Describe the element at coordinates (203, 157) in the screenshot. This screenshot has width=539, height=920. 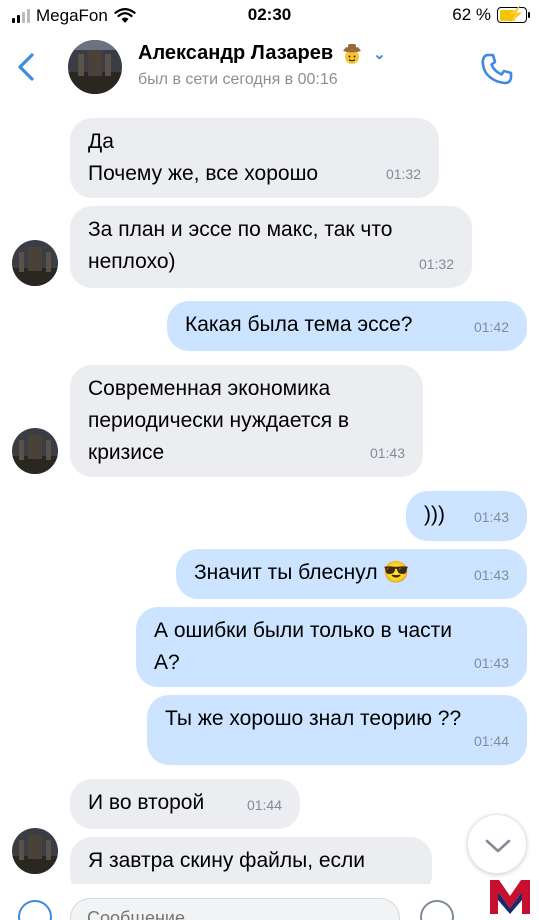
I see `message-text: Да Почему же, все хорошо` at that location.